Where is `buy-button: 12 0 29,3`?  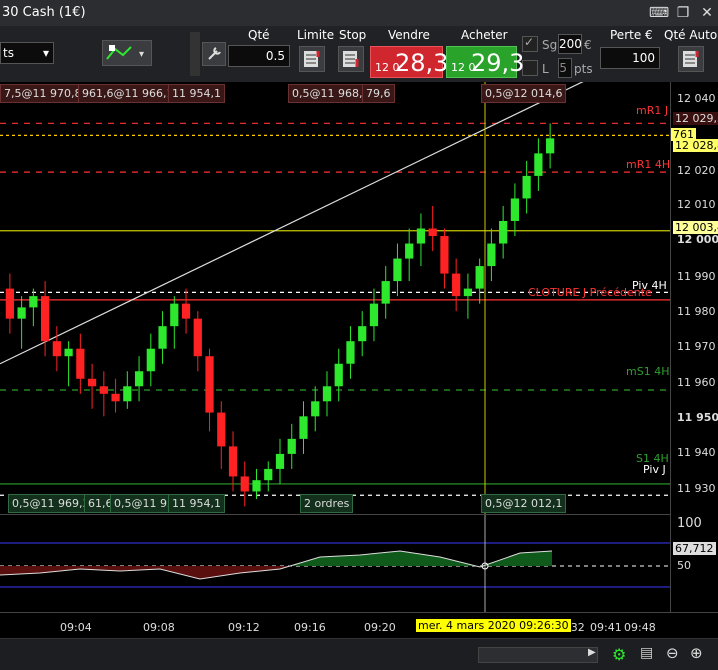 buy-button: 12 0 29,3 is located at coordinates (485, 62).